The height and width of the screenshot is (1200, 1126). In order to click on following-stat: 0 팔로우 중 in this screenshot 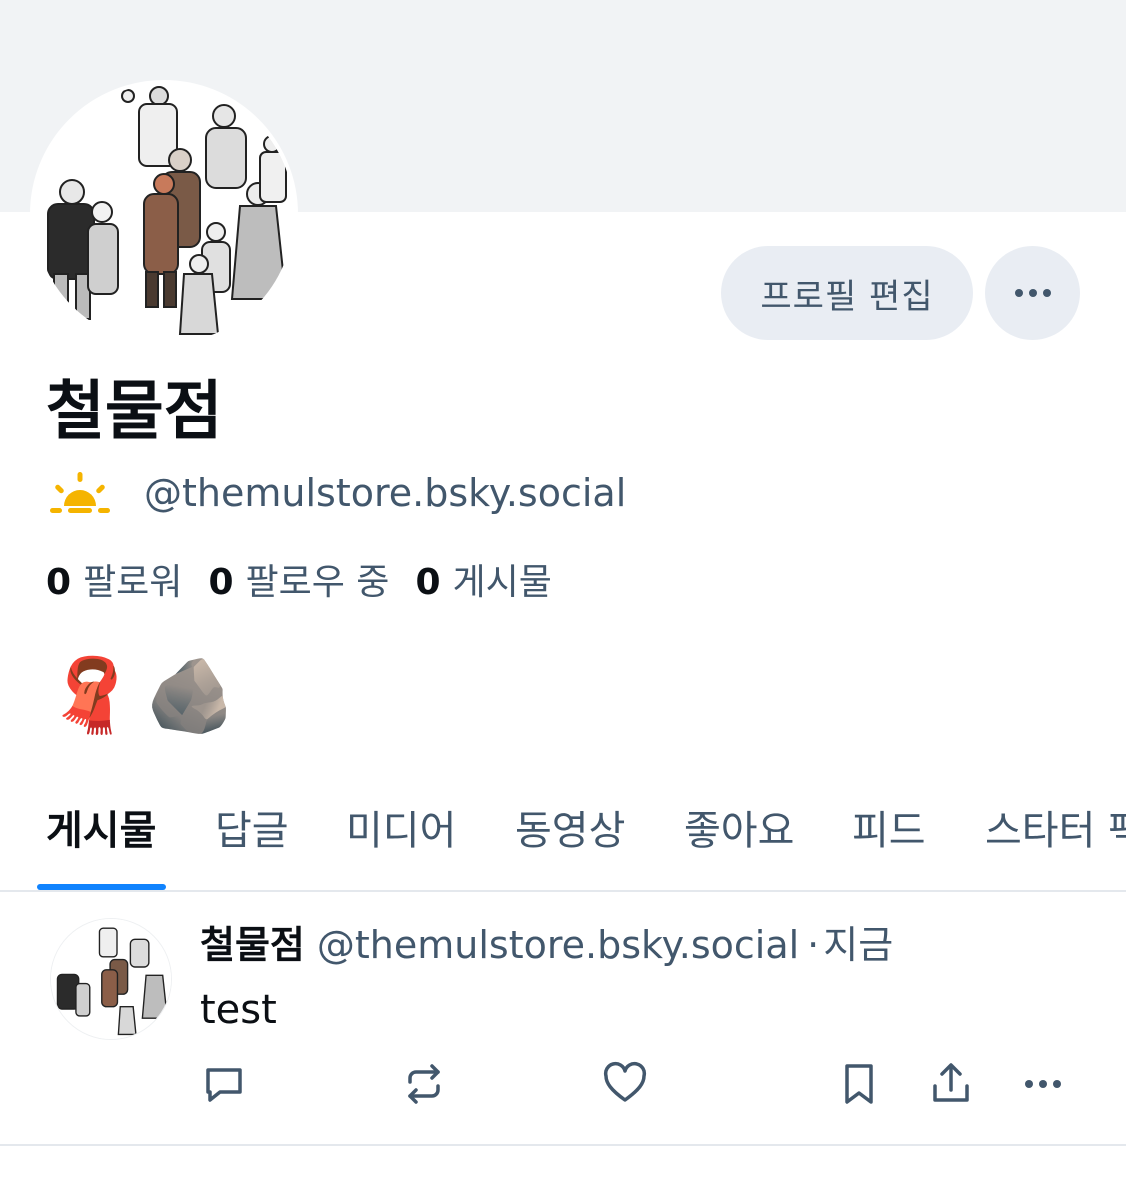, I will do `click(298, 579)`.